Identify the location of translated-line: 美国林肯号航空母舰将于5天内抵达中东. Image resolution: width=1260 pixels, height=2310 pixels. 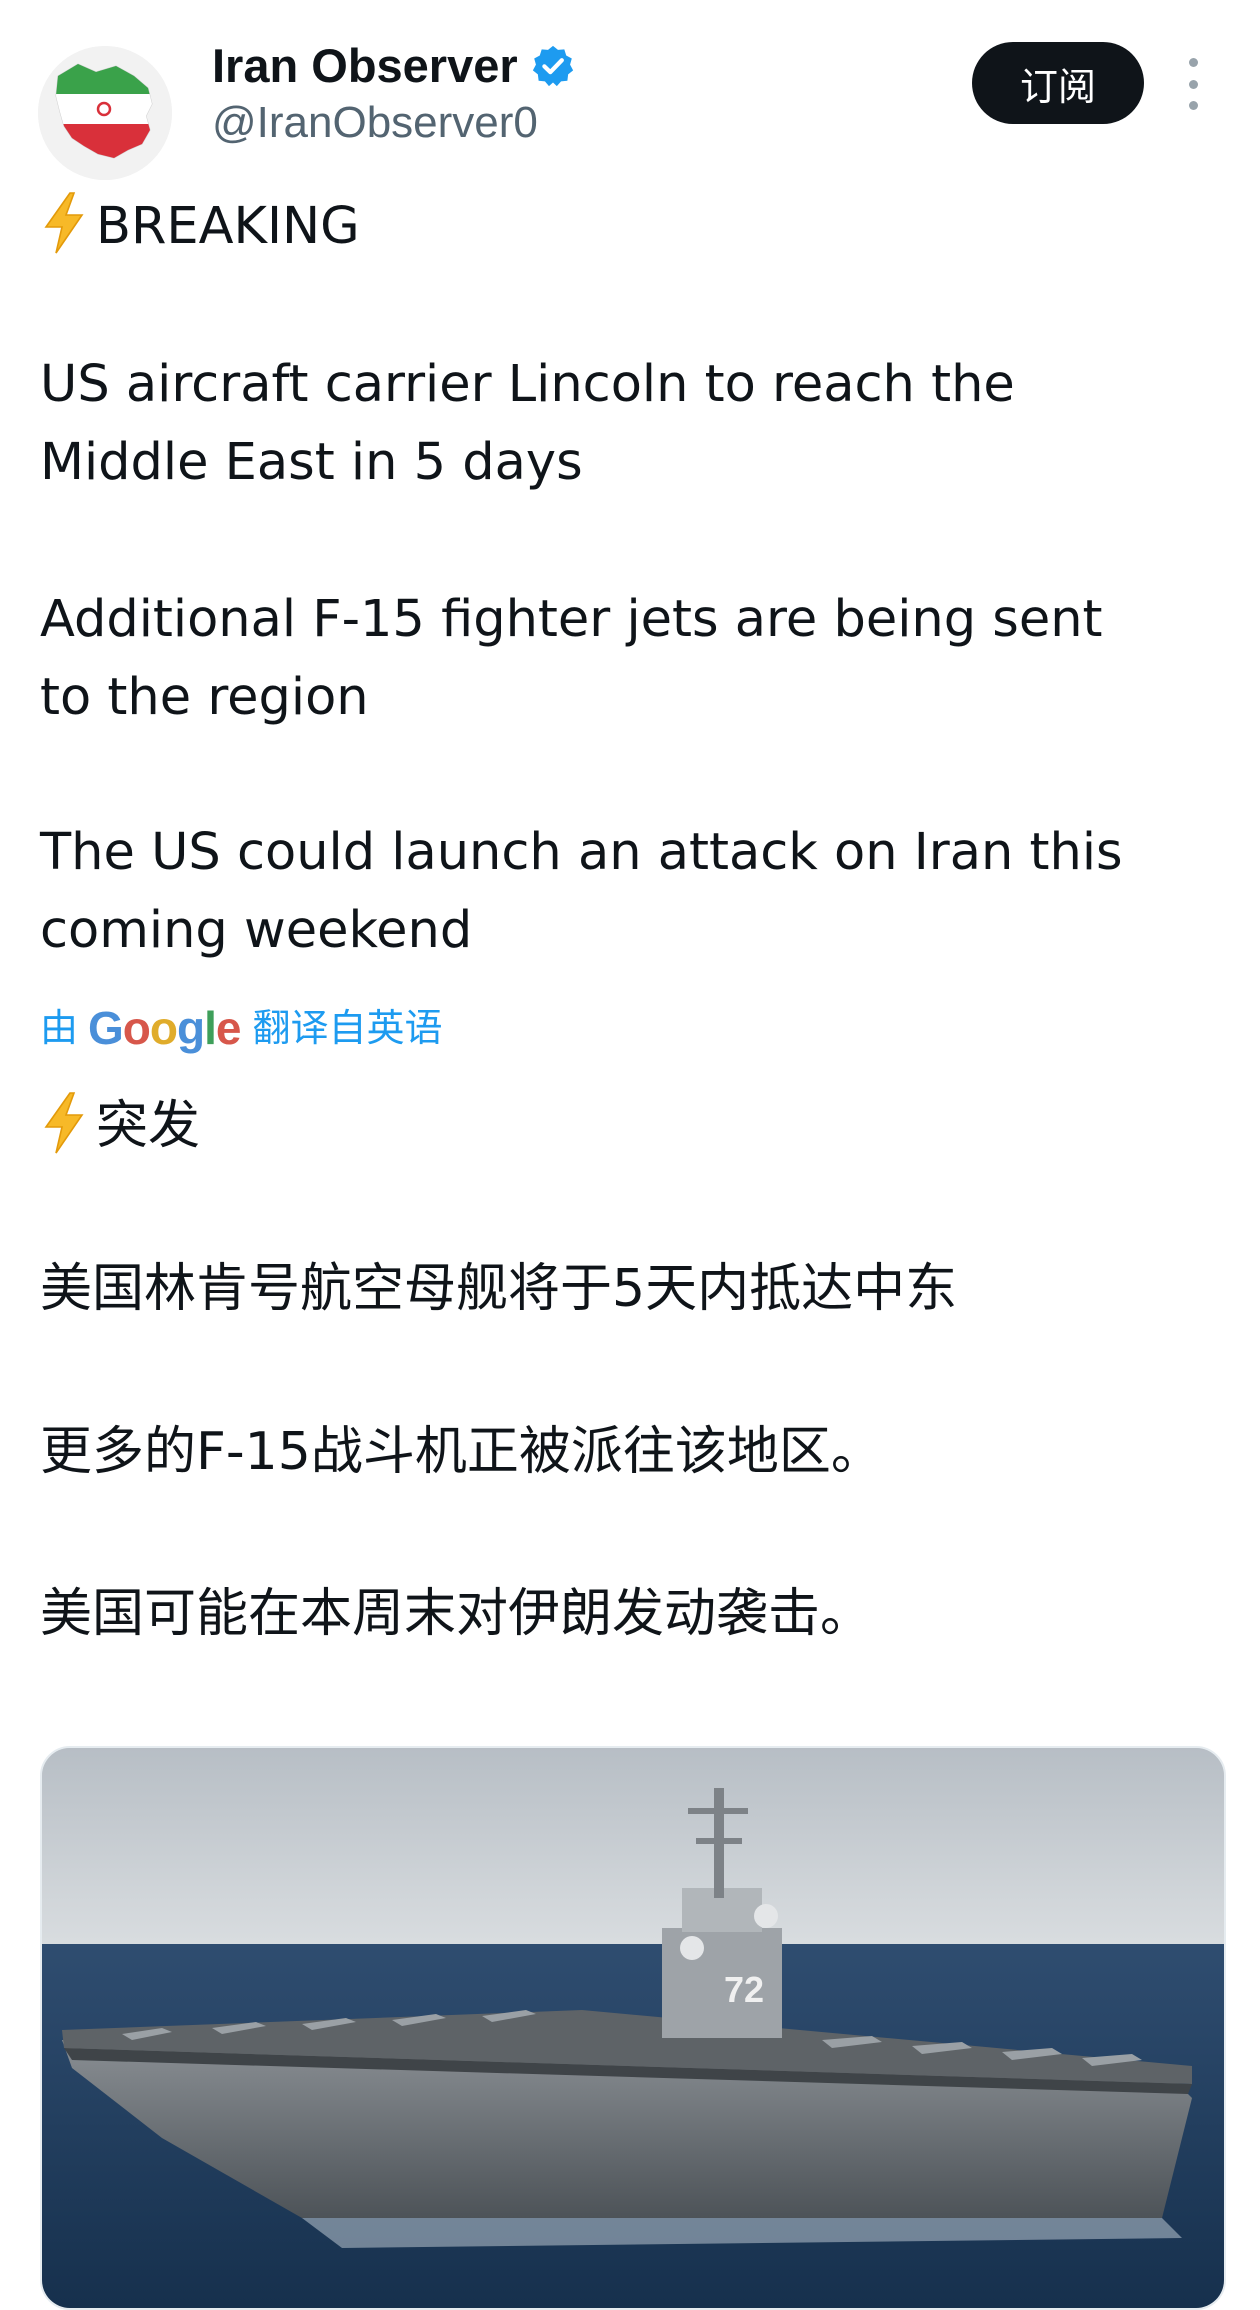
(499, 1289).